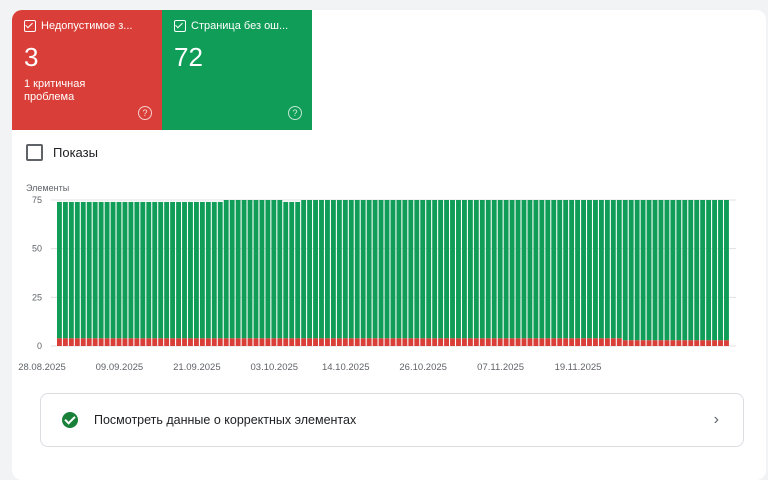 Image resolution: width=768 pixels, height=480 pixels. What do you see at coordinates (62, 152) in the screenshot?
I see `impressions-toggle: Показы` at bounding box center [62, 152].